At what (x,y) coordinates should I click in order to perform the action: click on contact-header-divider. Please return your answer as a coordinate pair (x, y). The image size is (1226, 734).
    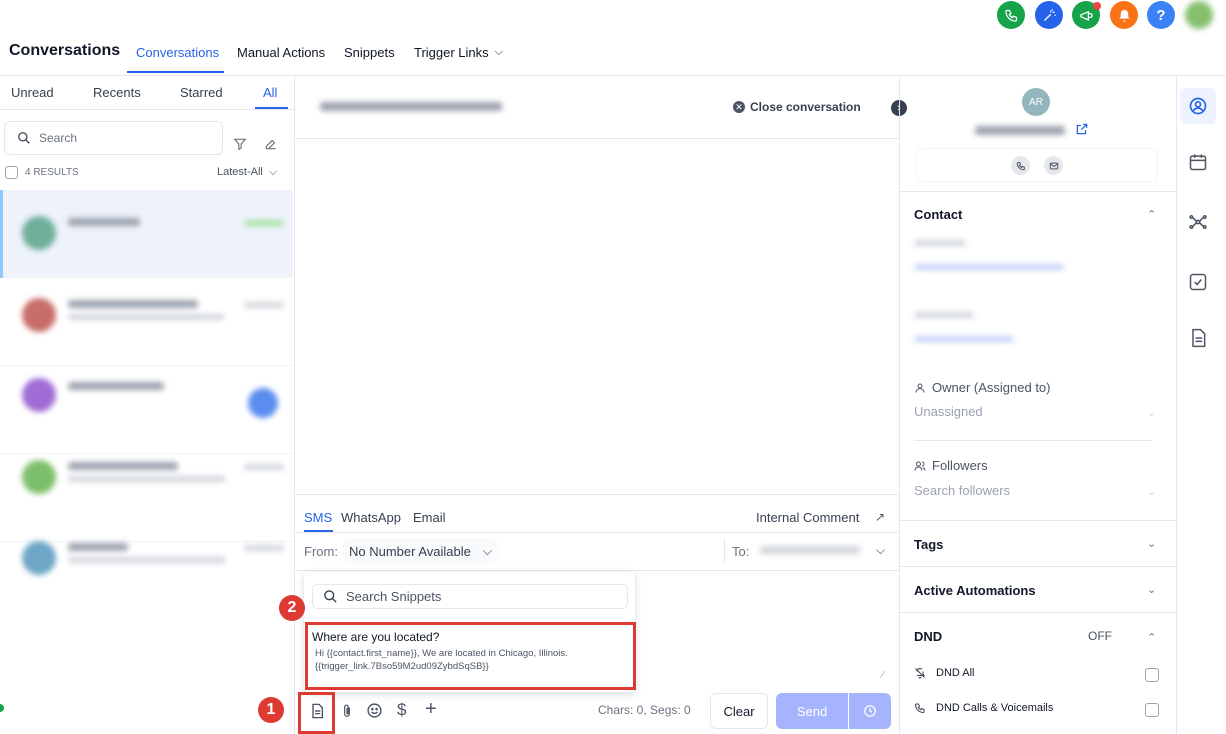
    Looking at the image, I should click on (1038, 191).